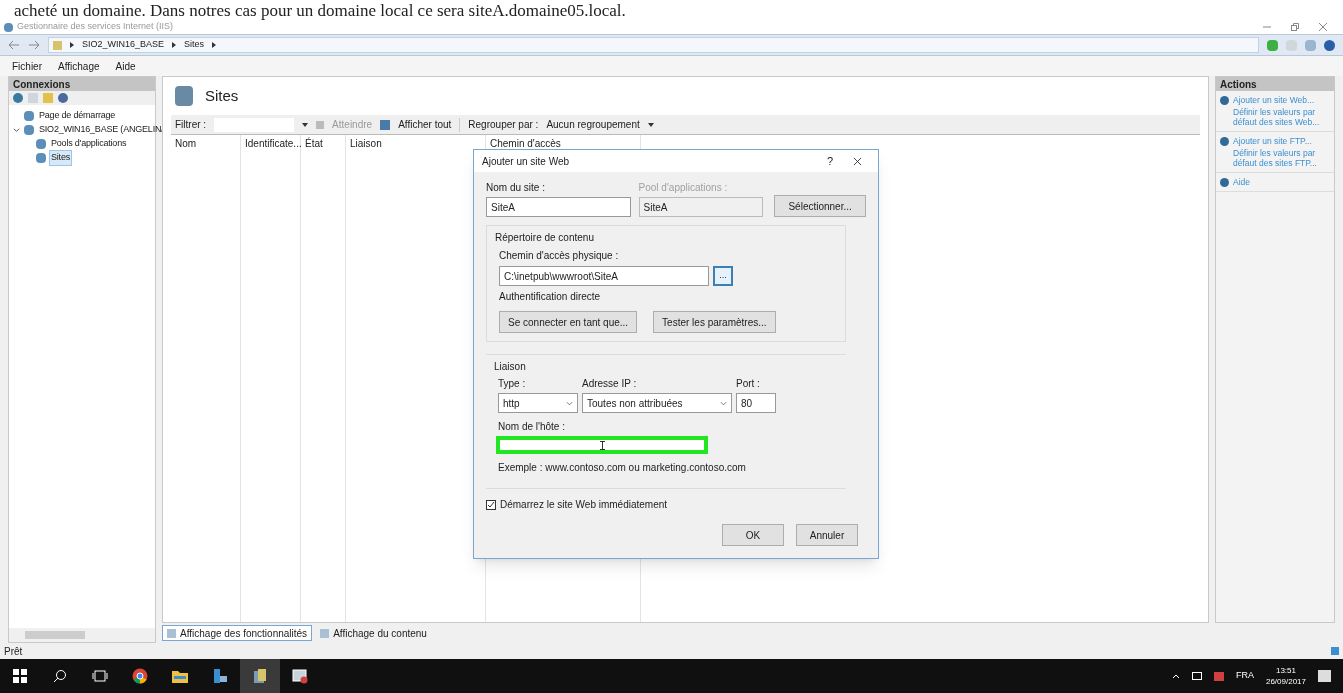  I want to click on filter-label: Filtrer :, so click(191, 125).